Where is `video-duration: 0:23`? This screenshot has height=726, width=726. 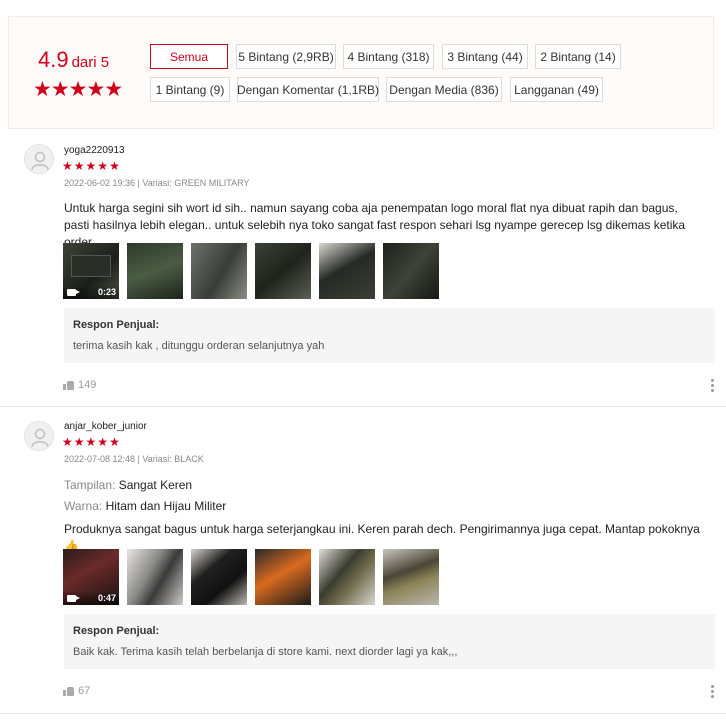
video-duration: 0:23 is located at coordinates (106, 292).